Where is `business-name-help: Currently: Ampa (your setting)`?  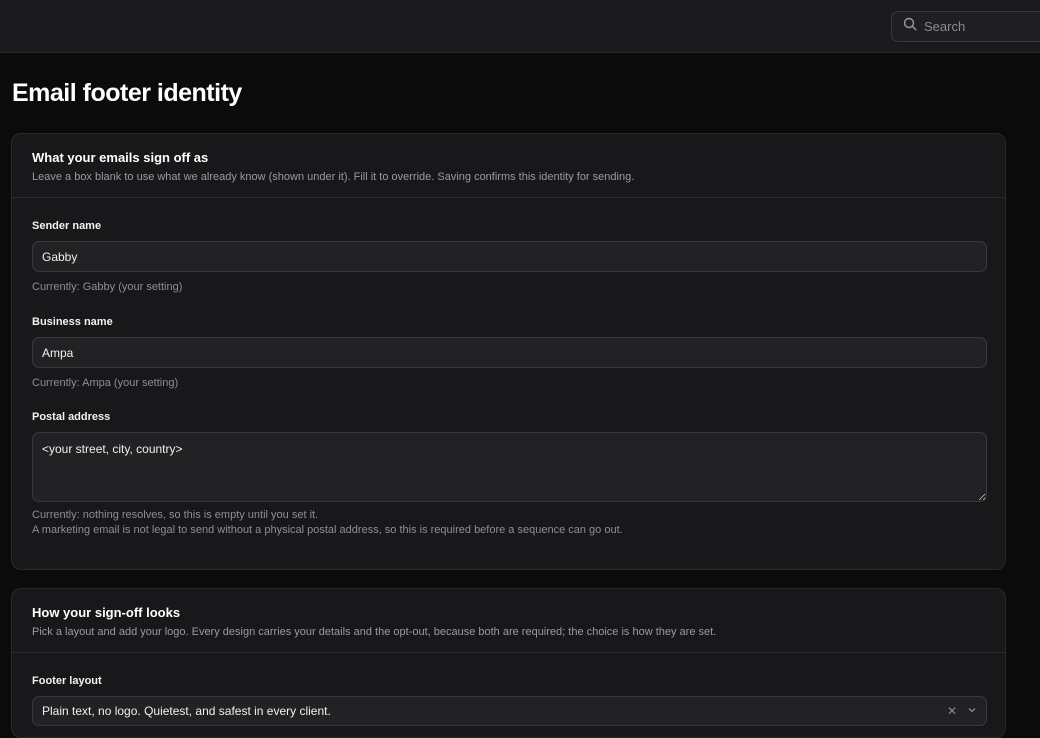
business-name-help: Currently: Ampa (your setting) is located at coordinates (105, 383).